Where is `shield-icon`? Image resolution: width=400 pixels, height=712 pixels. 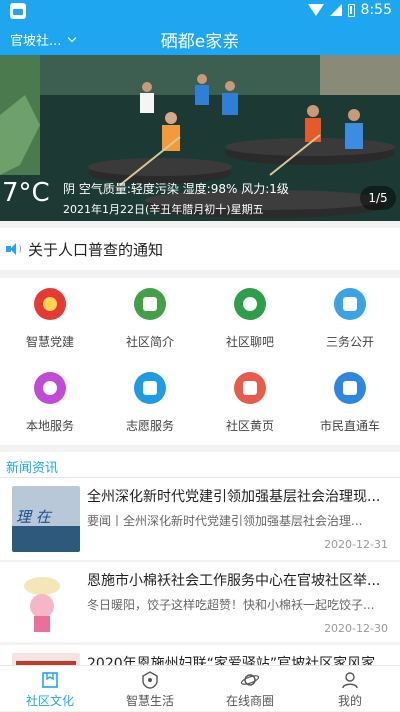 shield-icon is located at coordinates (150, 680).